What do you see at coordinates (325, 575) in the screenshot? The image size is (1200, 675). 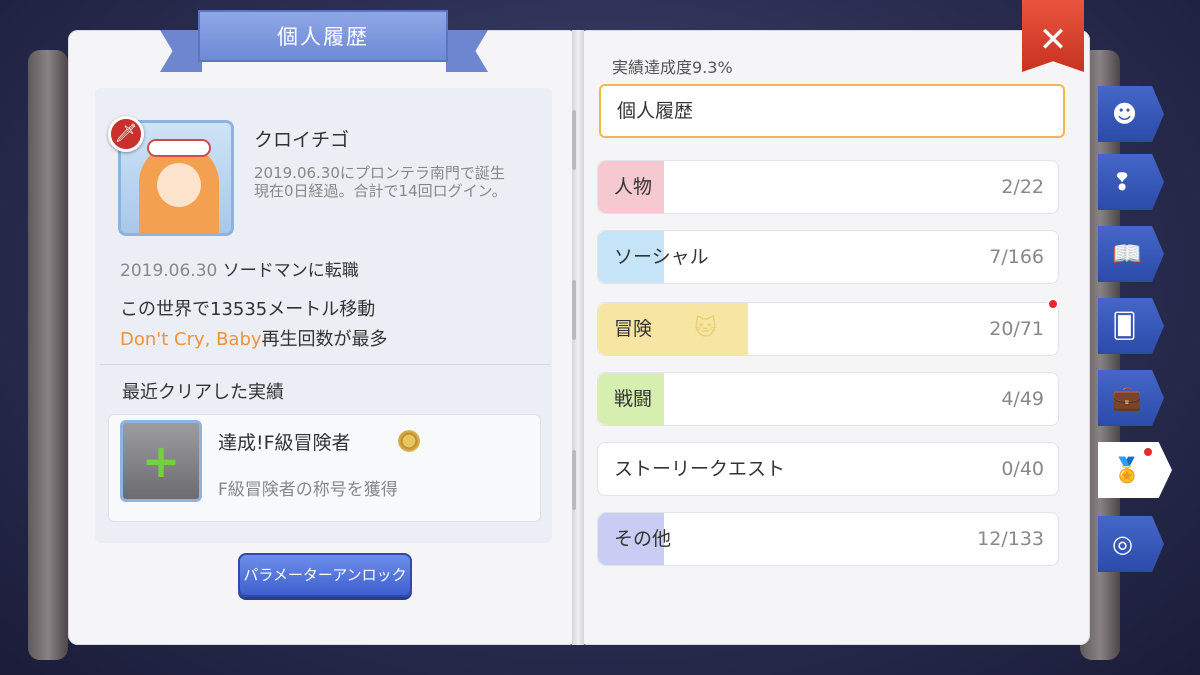 I see `parameter-unlock-button: パラメーターアンロック` at bounding box center [325, 575].